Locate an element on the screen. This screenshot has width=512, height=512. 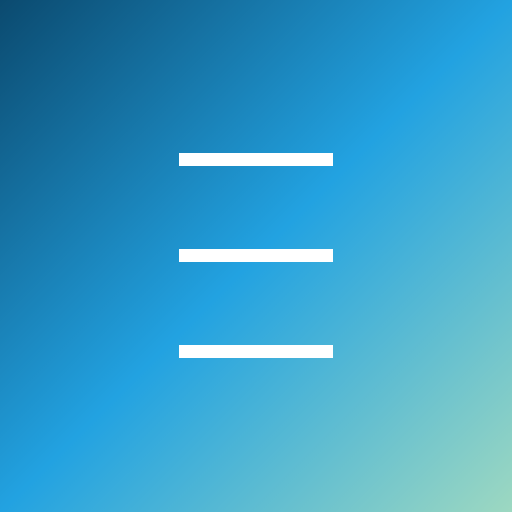
menu-bar-top is located at coordinates (256, 159).